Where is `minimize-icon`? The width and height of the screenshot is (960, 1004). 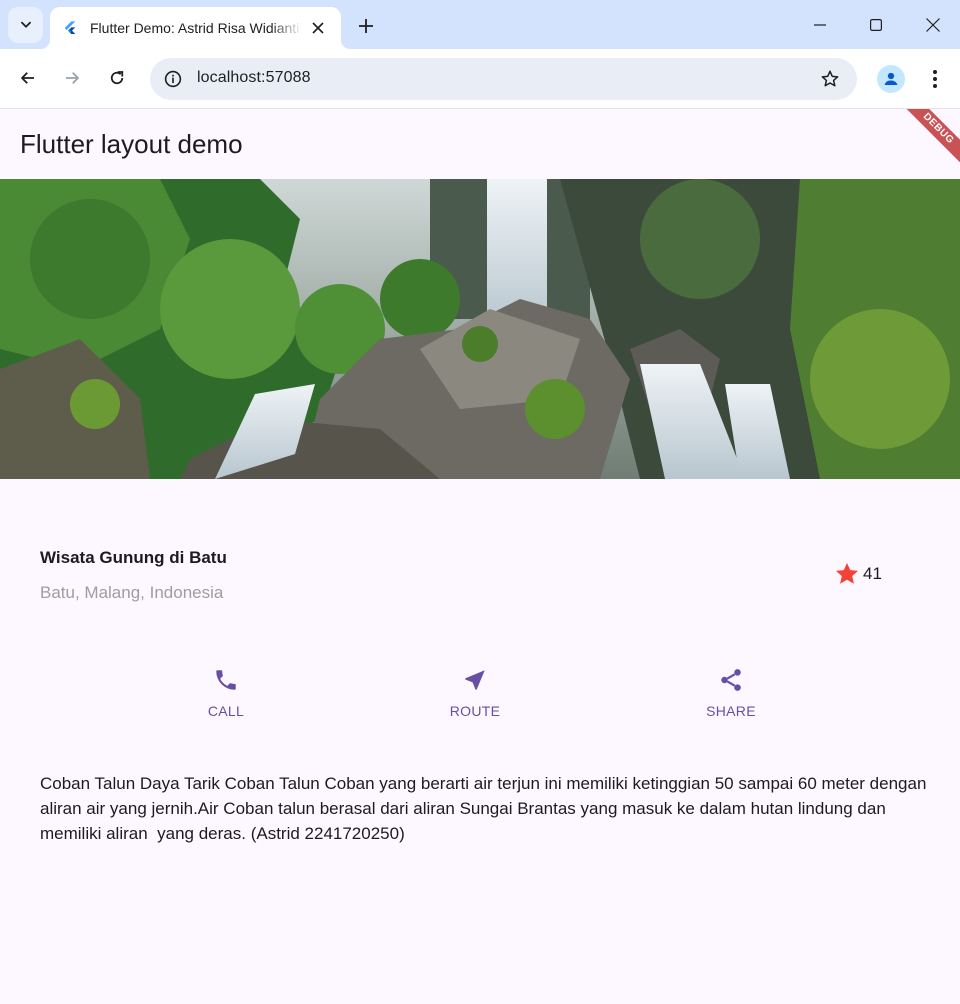 minimize-icon is located at coordinates (820, 25).